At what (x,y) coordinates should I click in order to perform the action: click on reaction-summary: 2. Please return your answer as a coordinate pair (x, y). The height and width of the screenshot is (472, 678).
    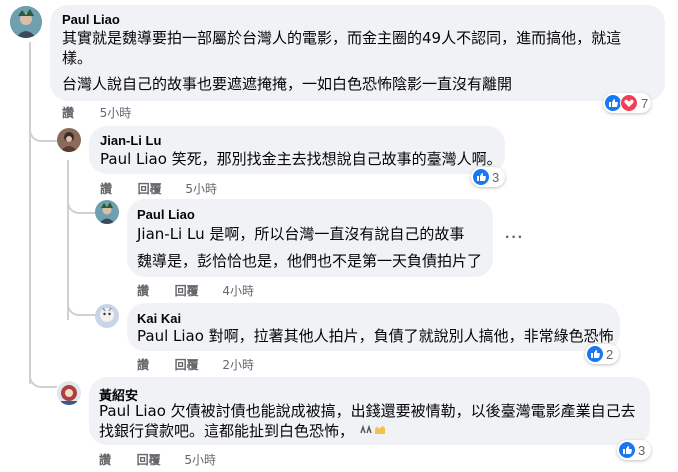
    Looking at the image, I should click on (602, 354).